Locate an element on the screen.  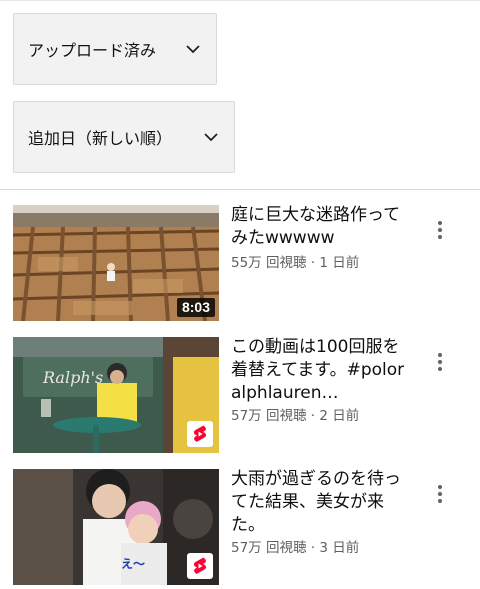
video-meta: 55万 回視聴 · 1 日前 is located at coordinates (295, 261).